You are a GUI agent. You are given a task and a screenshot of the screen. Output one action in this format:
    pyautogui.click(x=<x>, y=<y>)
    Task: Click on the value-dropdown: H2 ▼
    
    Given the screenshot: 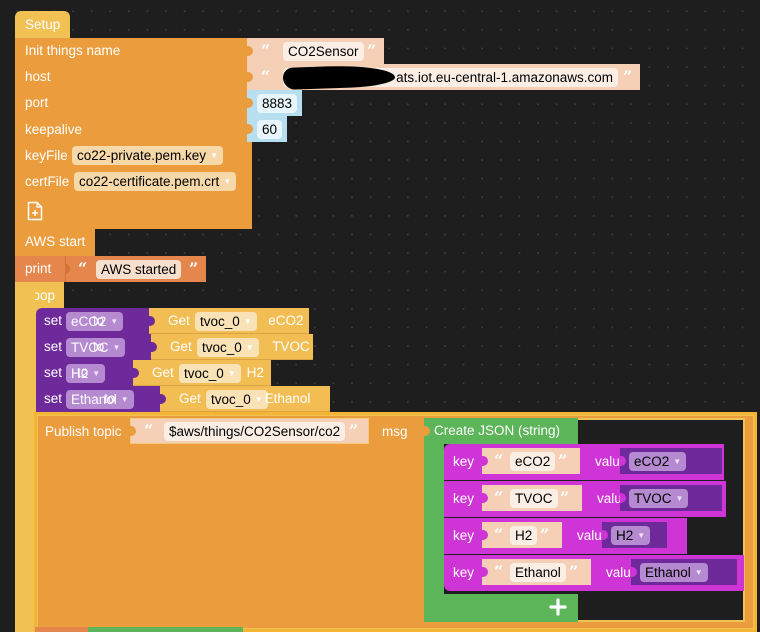 What is the action you would take?
    pyautogui.click(x=631, y=535)
    